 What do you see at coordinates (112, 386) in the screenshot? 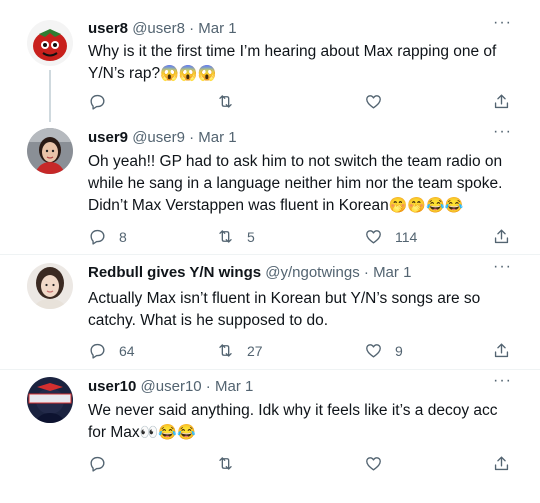
I see `display-name: user10` at bounding box center [112, 386].